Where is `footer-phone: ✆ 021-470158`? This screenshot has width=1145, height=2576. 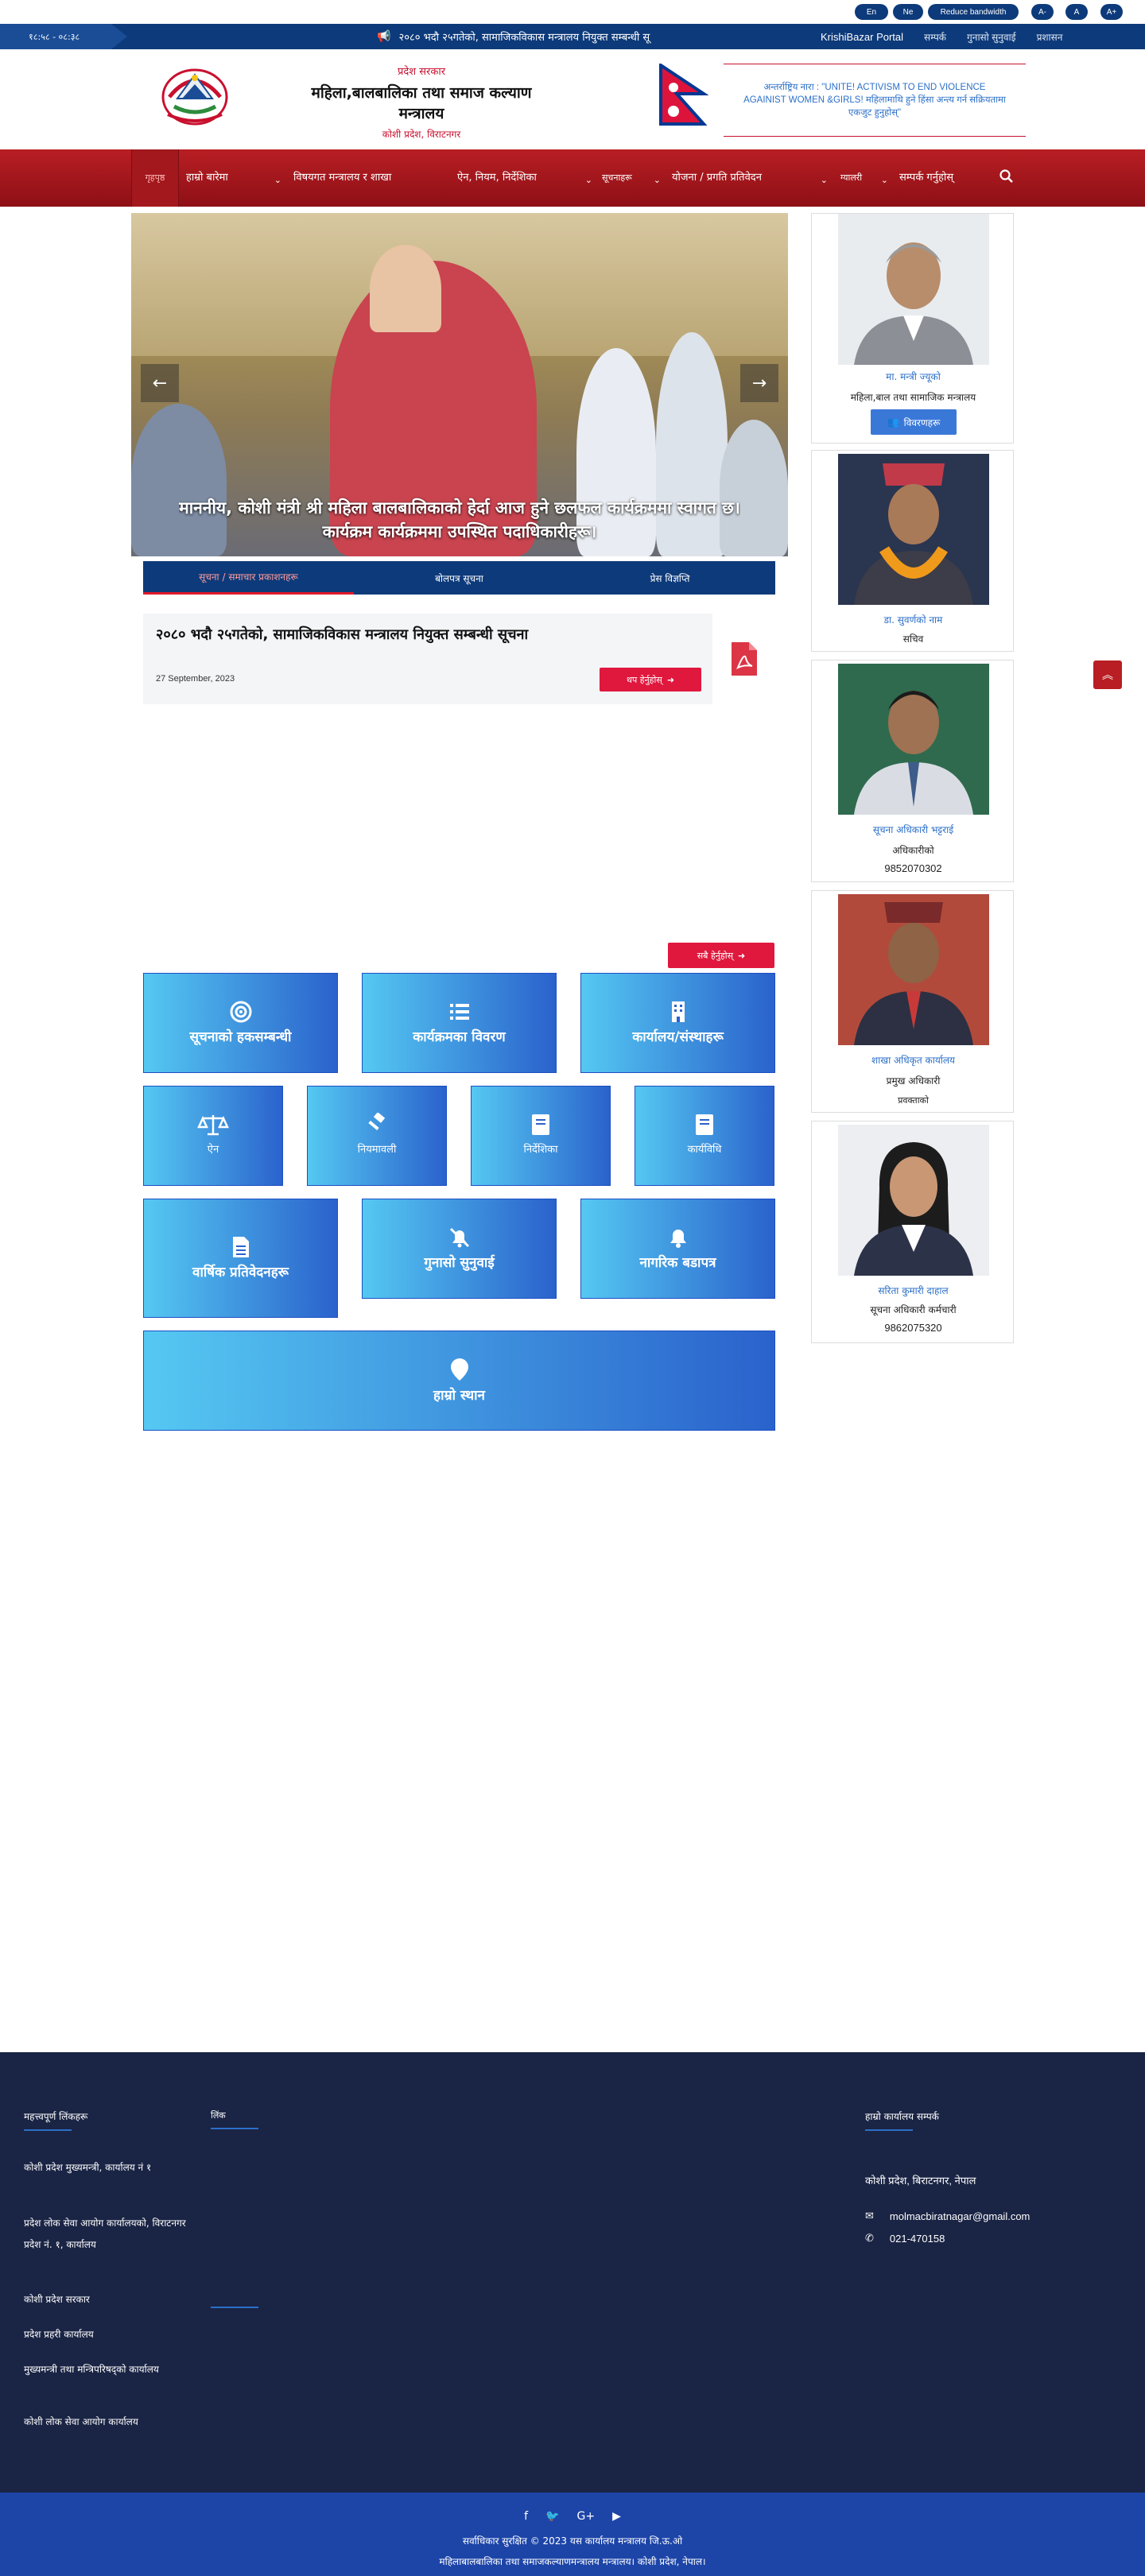
footer-phone: ✆ 021-470158 is located at coordinates (905, 2238).